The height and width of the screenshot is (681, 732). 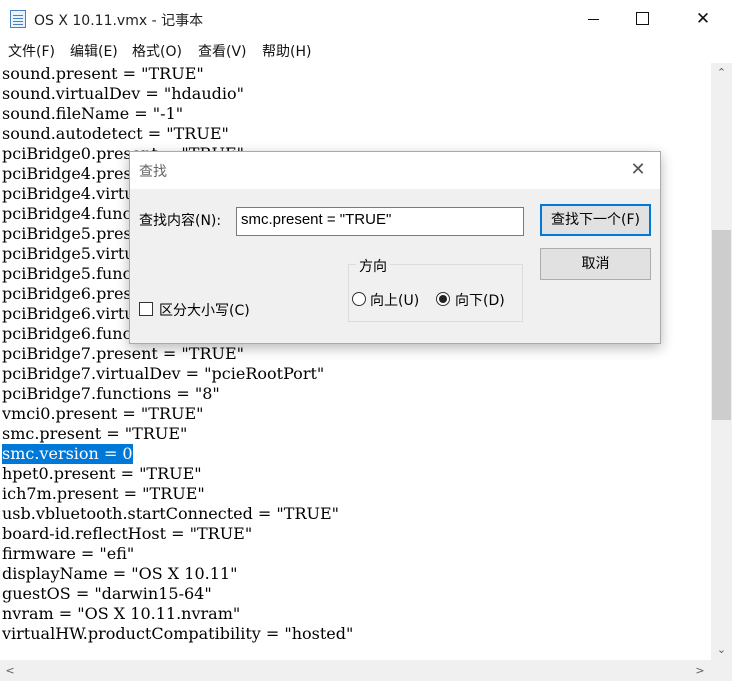 What do you see at coordinates (394, 300) in the screenshot?
I see `direction-up-label: 向上(U)` at bounding box center [394, 300].